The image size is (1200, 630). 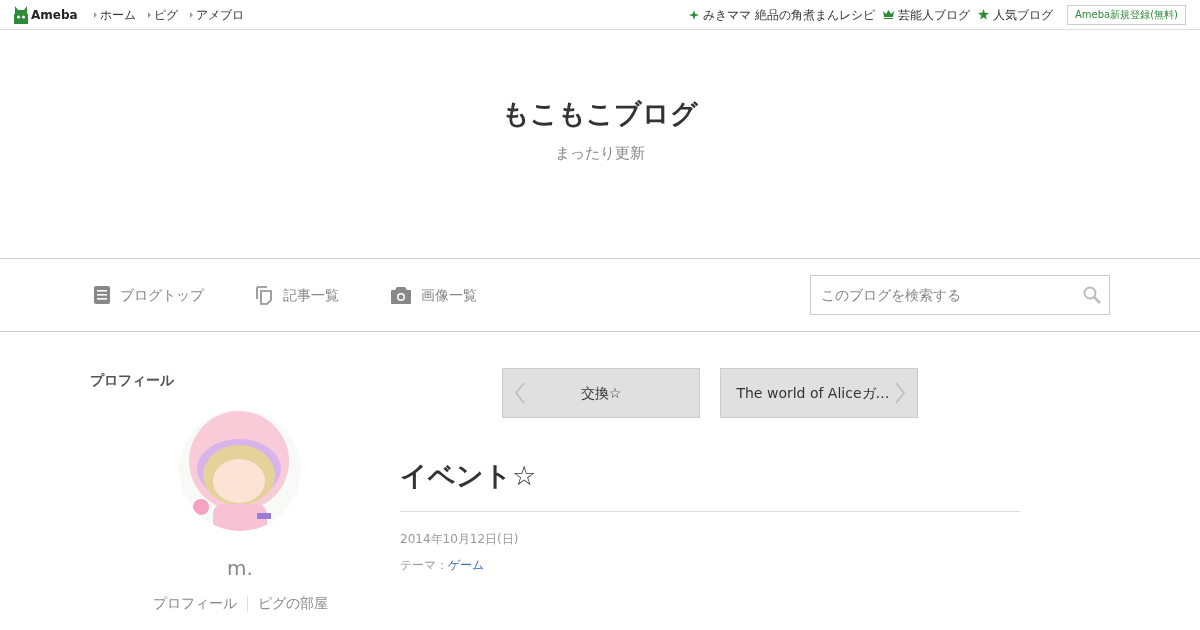 I want to click on menu-link: 記事一覧, so click(x=297, y=295).